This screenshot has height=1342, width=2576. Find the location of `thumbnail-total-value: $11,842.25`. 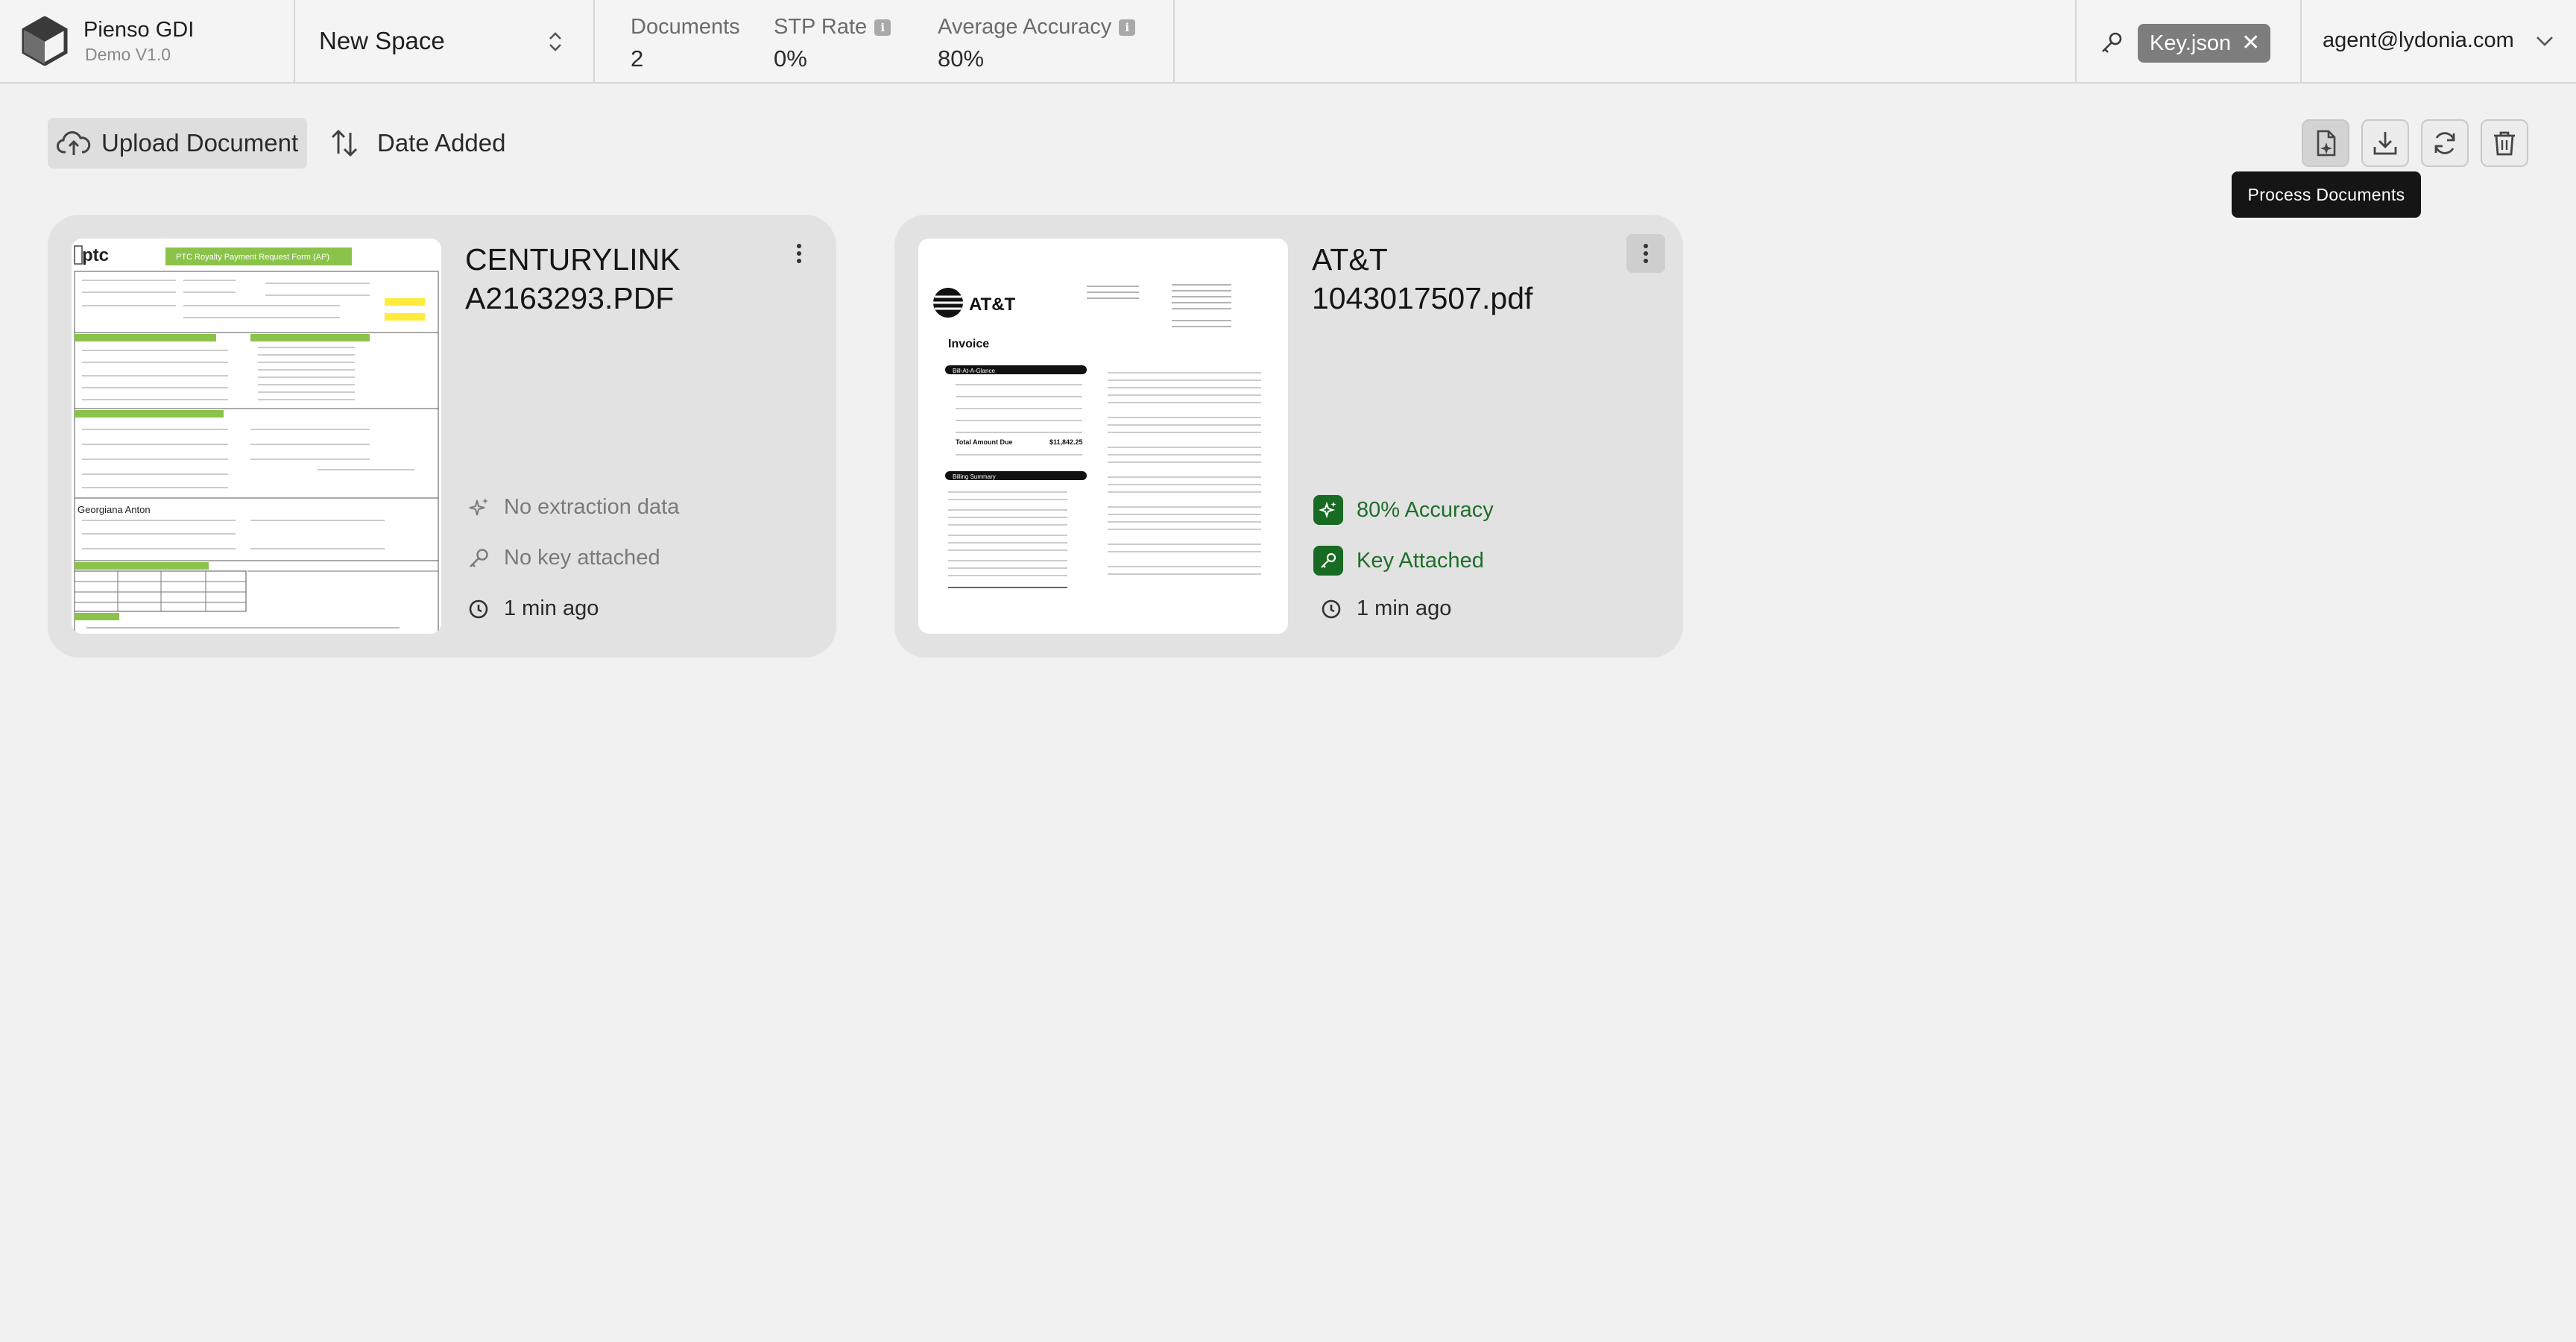

thumbnail-total-value: $11,842.25 is located at coordinates (1066, 442).